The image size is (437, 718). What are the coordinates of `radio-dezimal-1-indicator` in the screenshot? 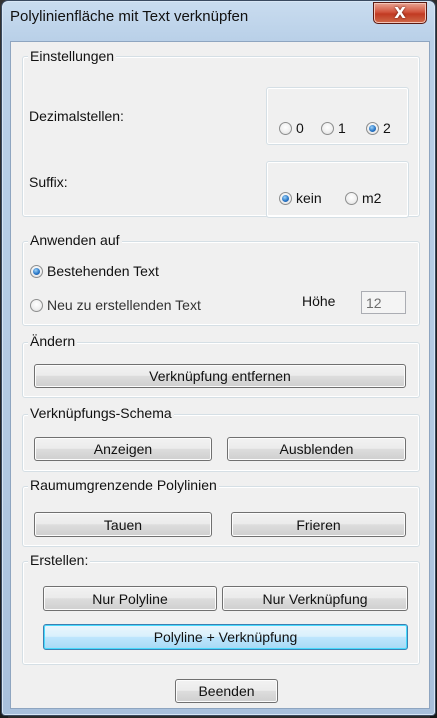 It's located at (327, 128).